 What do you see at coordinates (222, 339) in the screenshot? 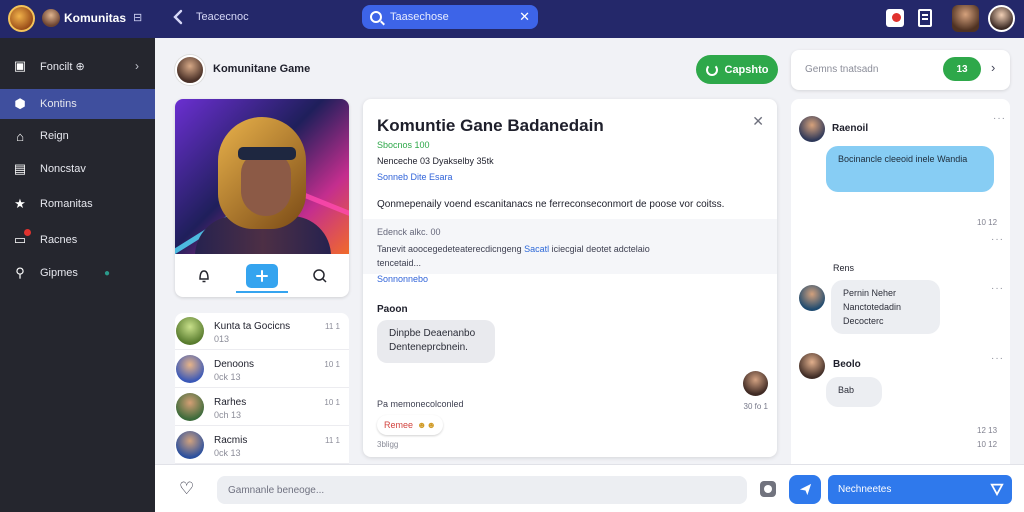
I see `member-meta: 013` at bounding box center [222, 339].